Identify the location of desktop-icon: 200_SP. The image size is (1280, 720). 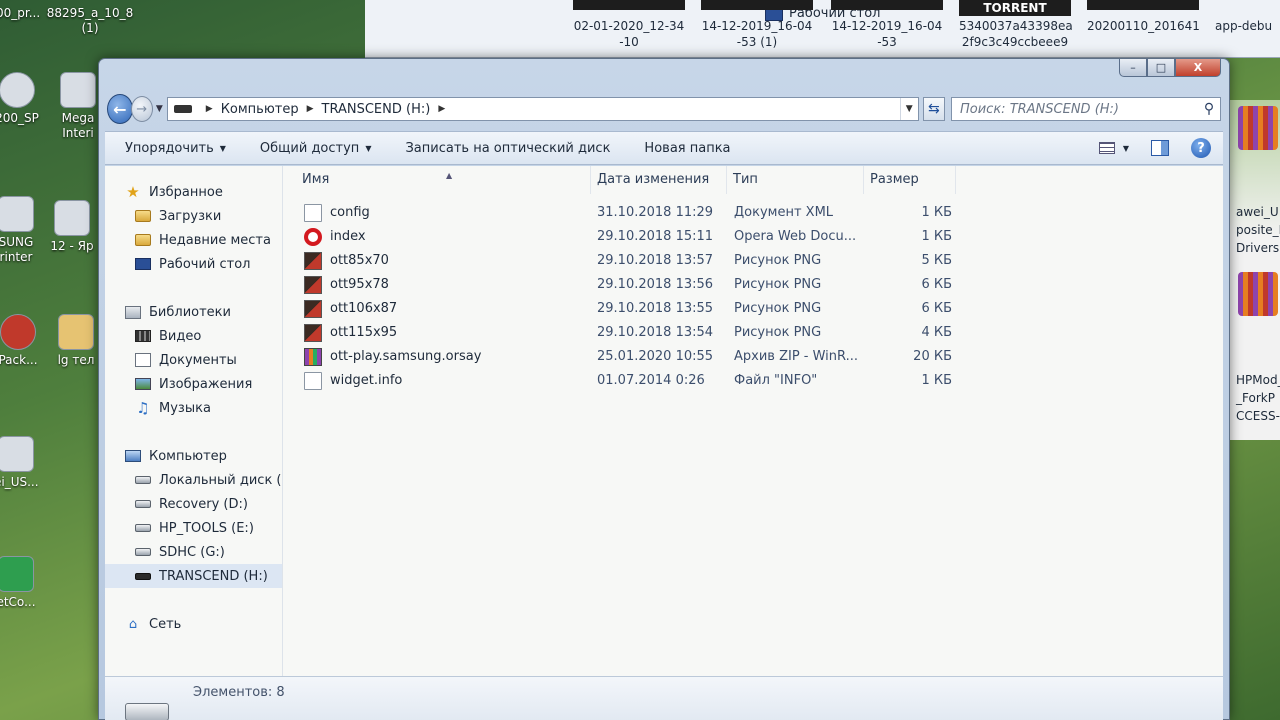
(22, 99).